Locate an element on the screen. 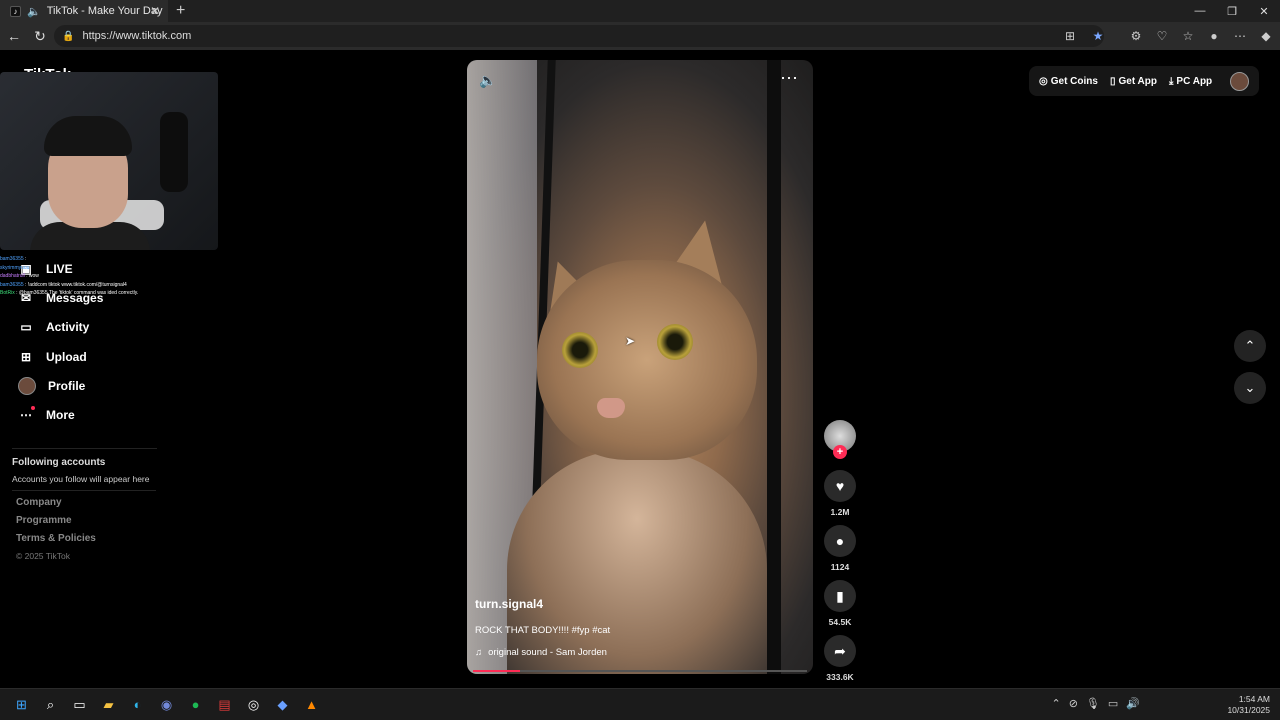  voicemod-icon: ▤ is located at coordinates (224, 704).